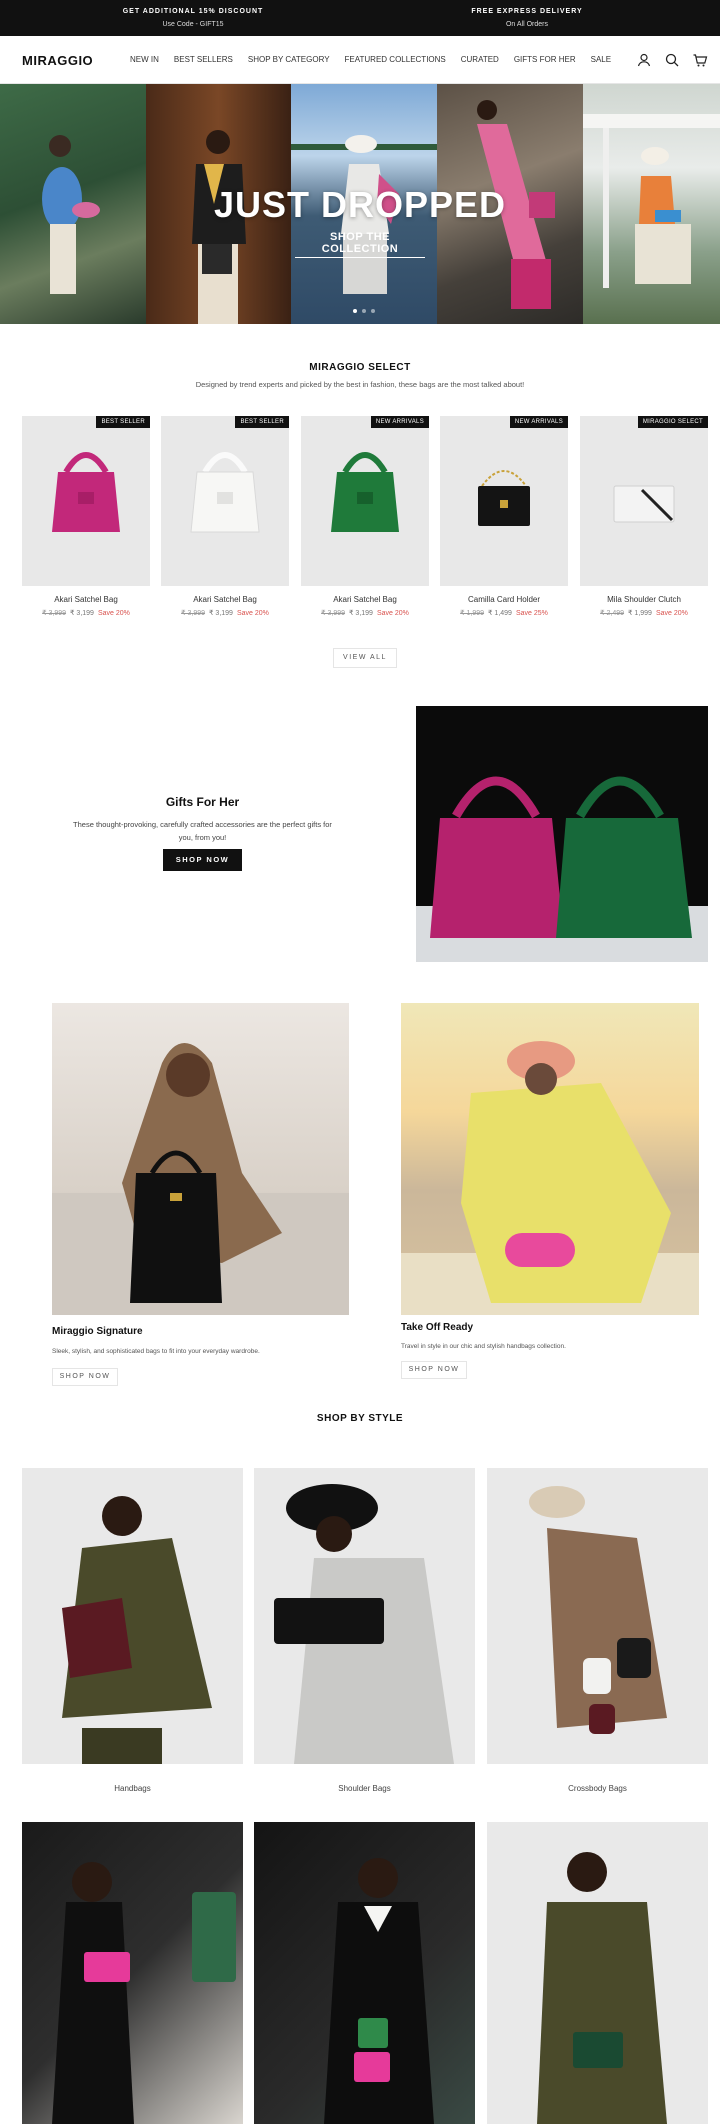 This screenshot has height=2124, width=720. Describe the element at coordinates (644, 613) in the screenshot. I see `product-price: ₹ 2,499 ₹ 1,999 Save 20%` at that location.